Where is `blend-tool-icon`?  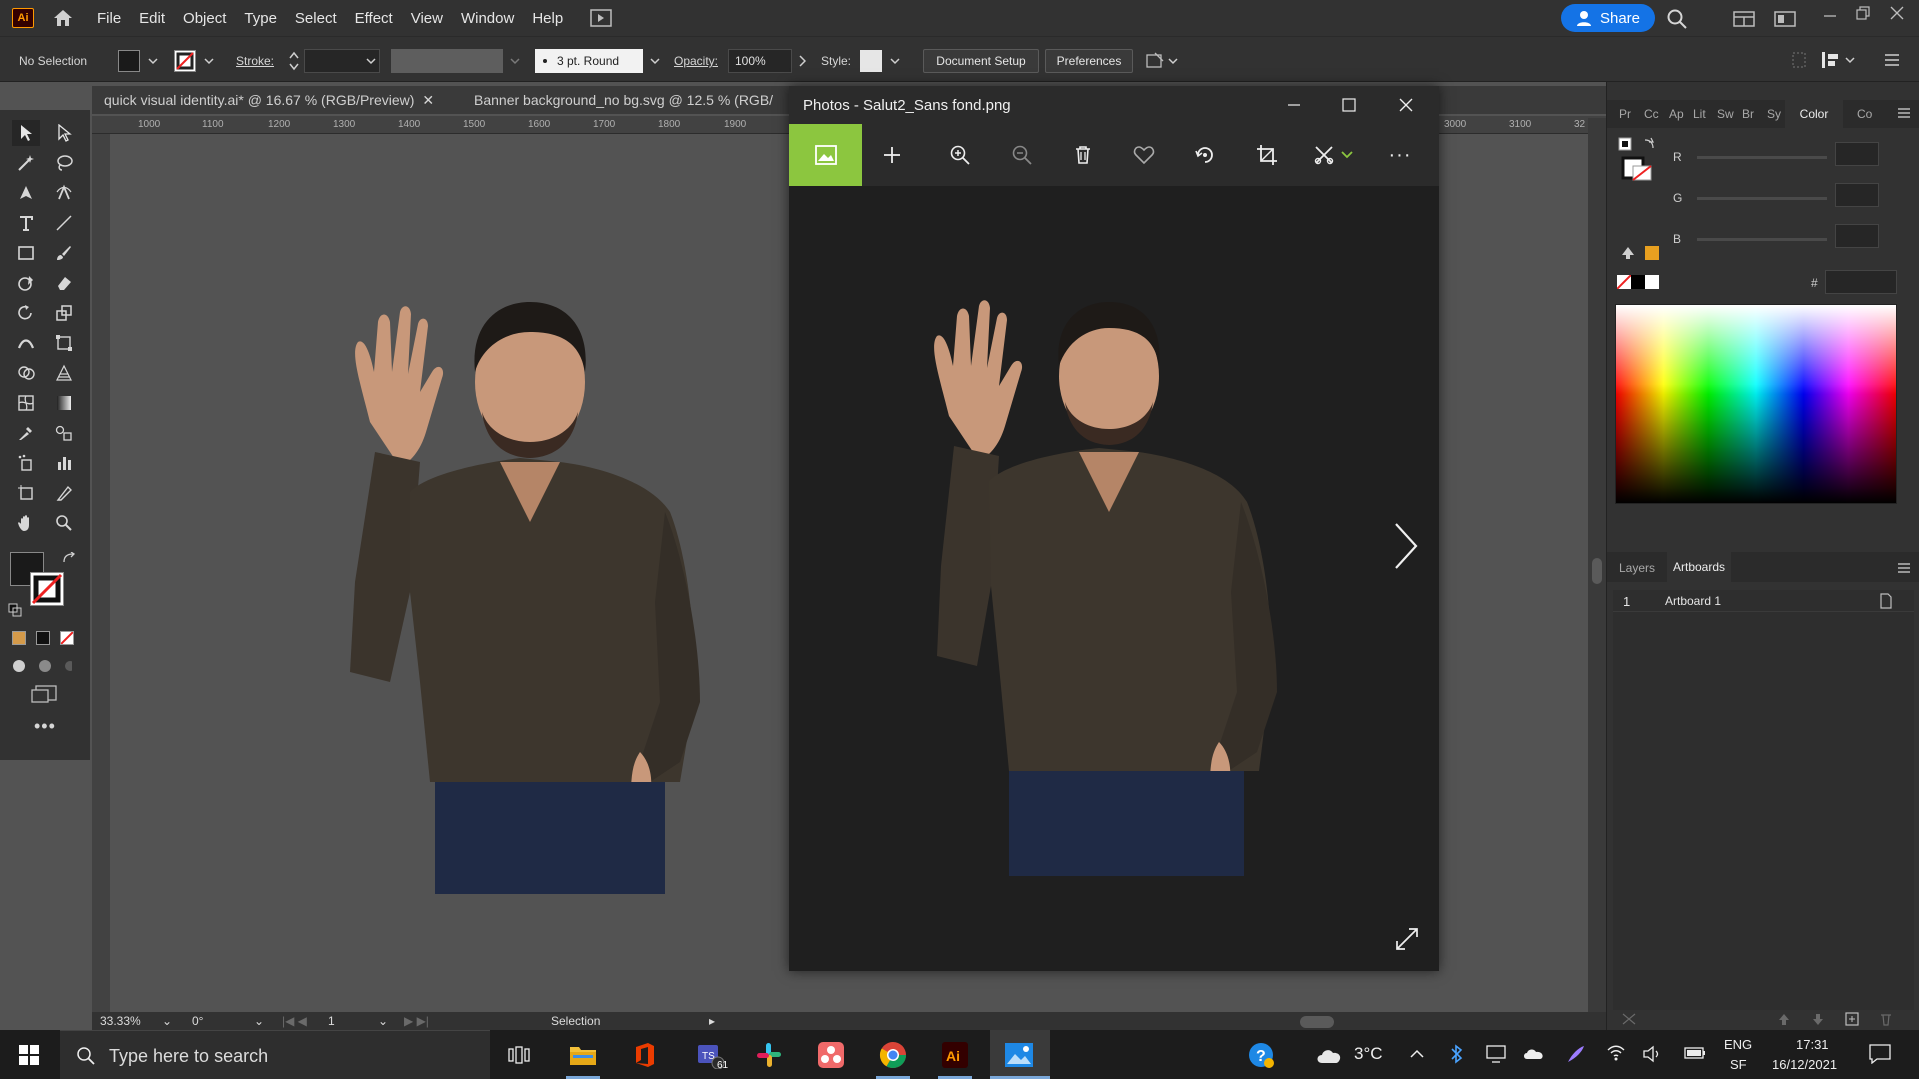 blend-tool-icon is located at coordinates (64, 433).